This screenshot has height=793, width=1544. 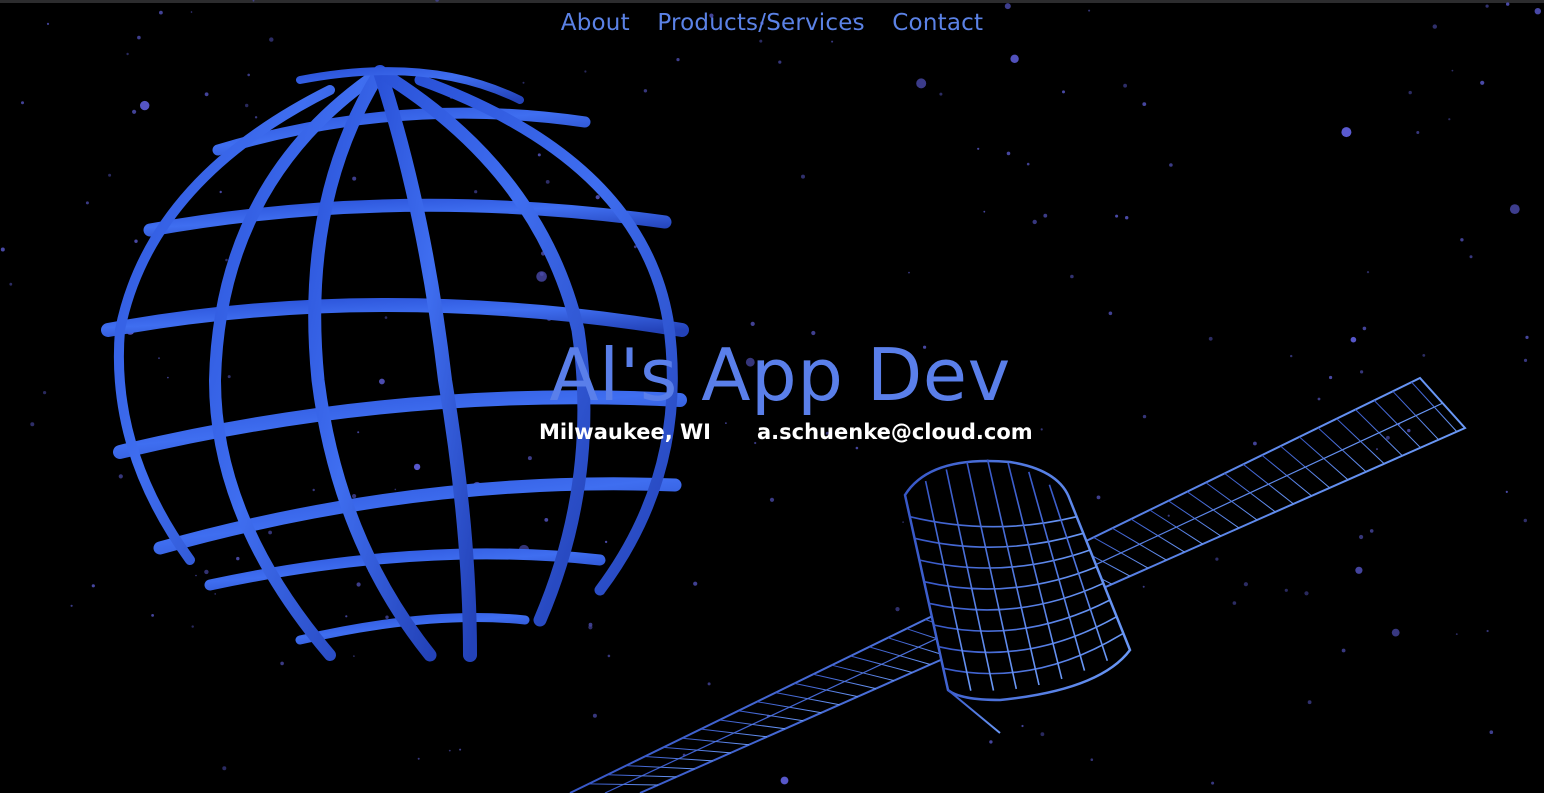 I want to click on nav-link-contact: Contact, so click(x=937, y=23).